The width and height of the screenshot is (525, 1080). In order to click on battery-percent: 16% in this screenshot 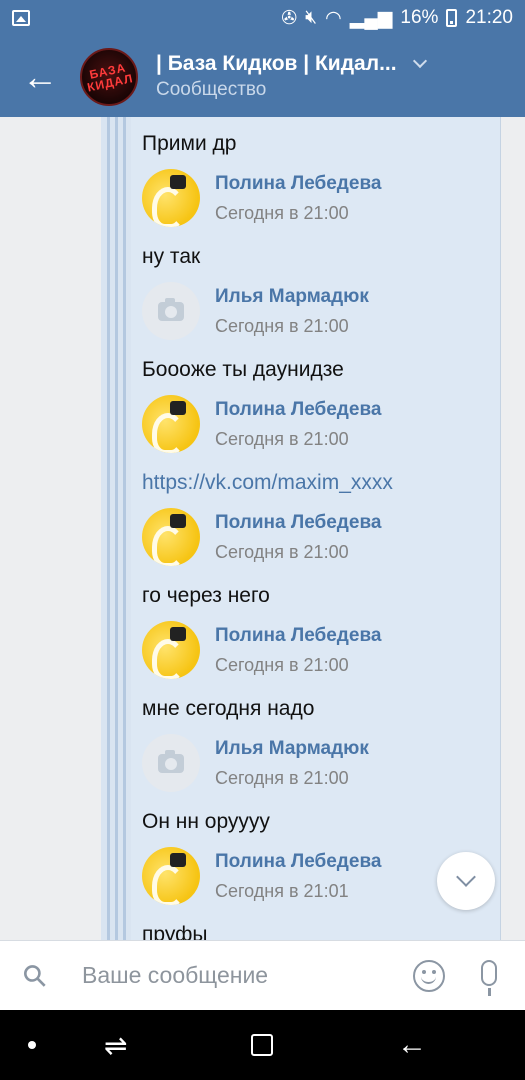, I will do `click(419, 17)`.